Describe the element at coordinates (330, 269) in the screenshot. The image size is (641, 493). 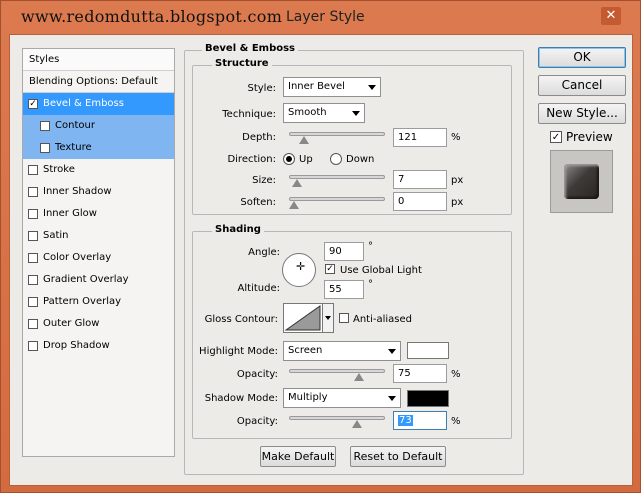
I see `use-global-light-checkbox: ✓` at that location.